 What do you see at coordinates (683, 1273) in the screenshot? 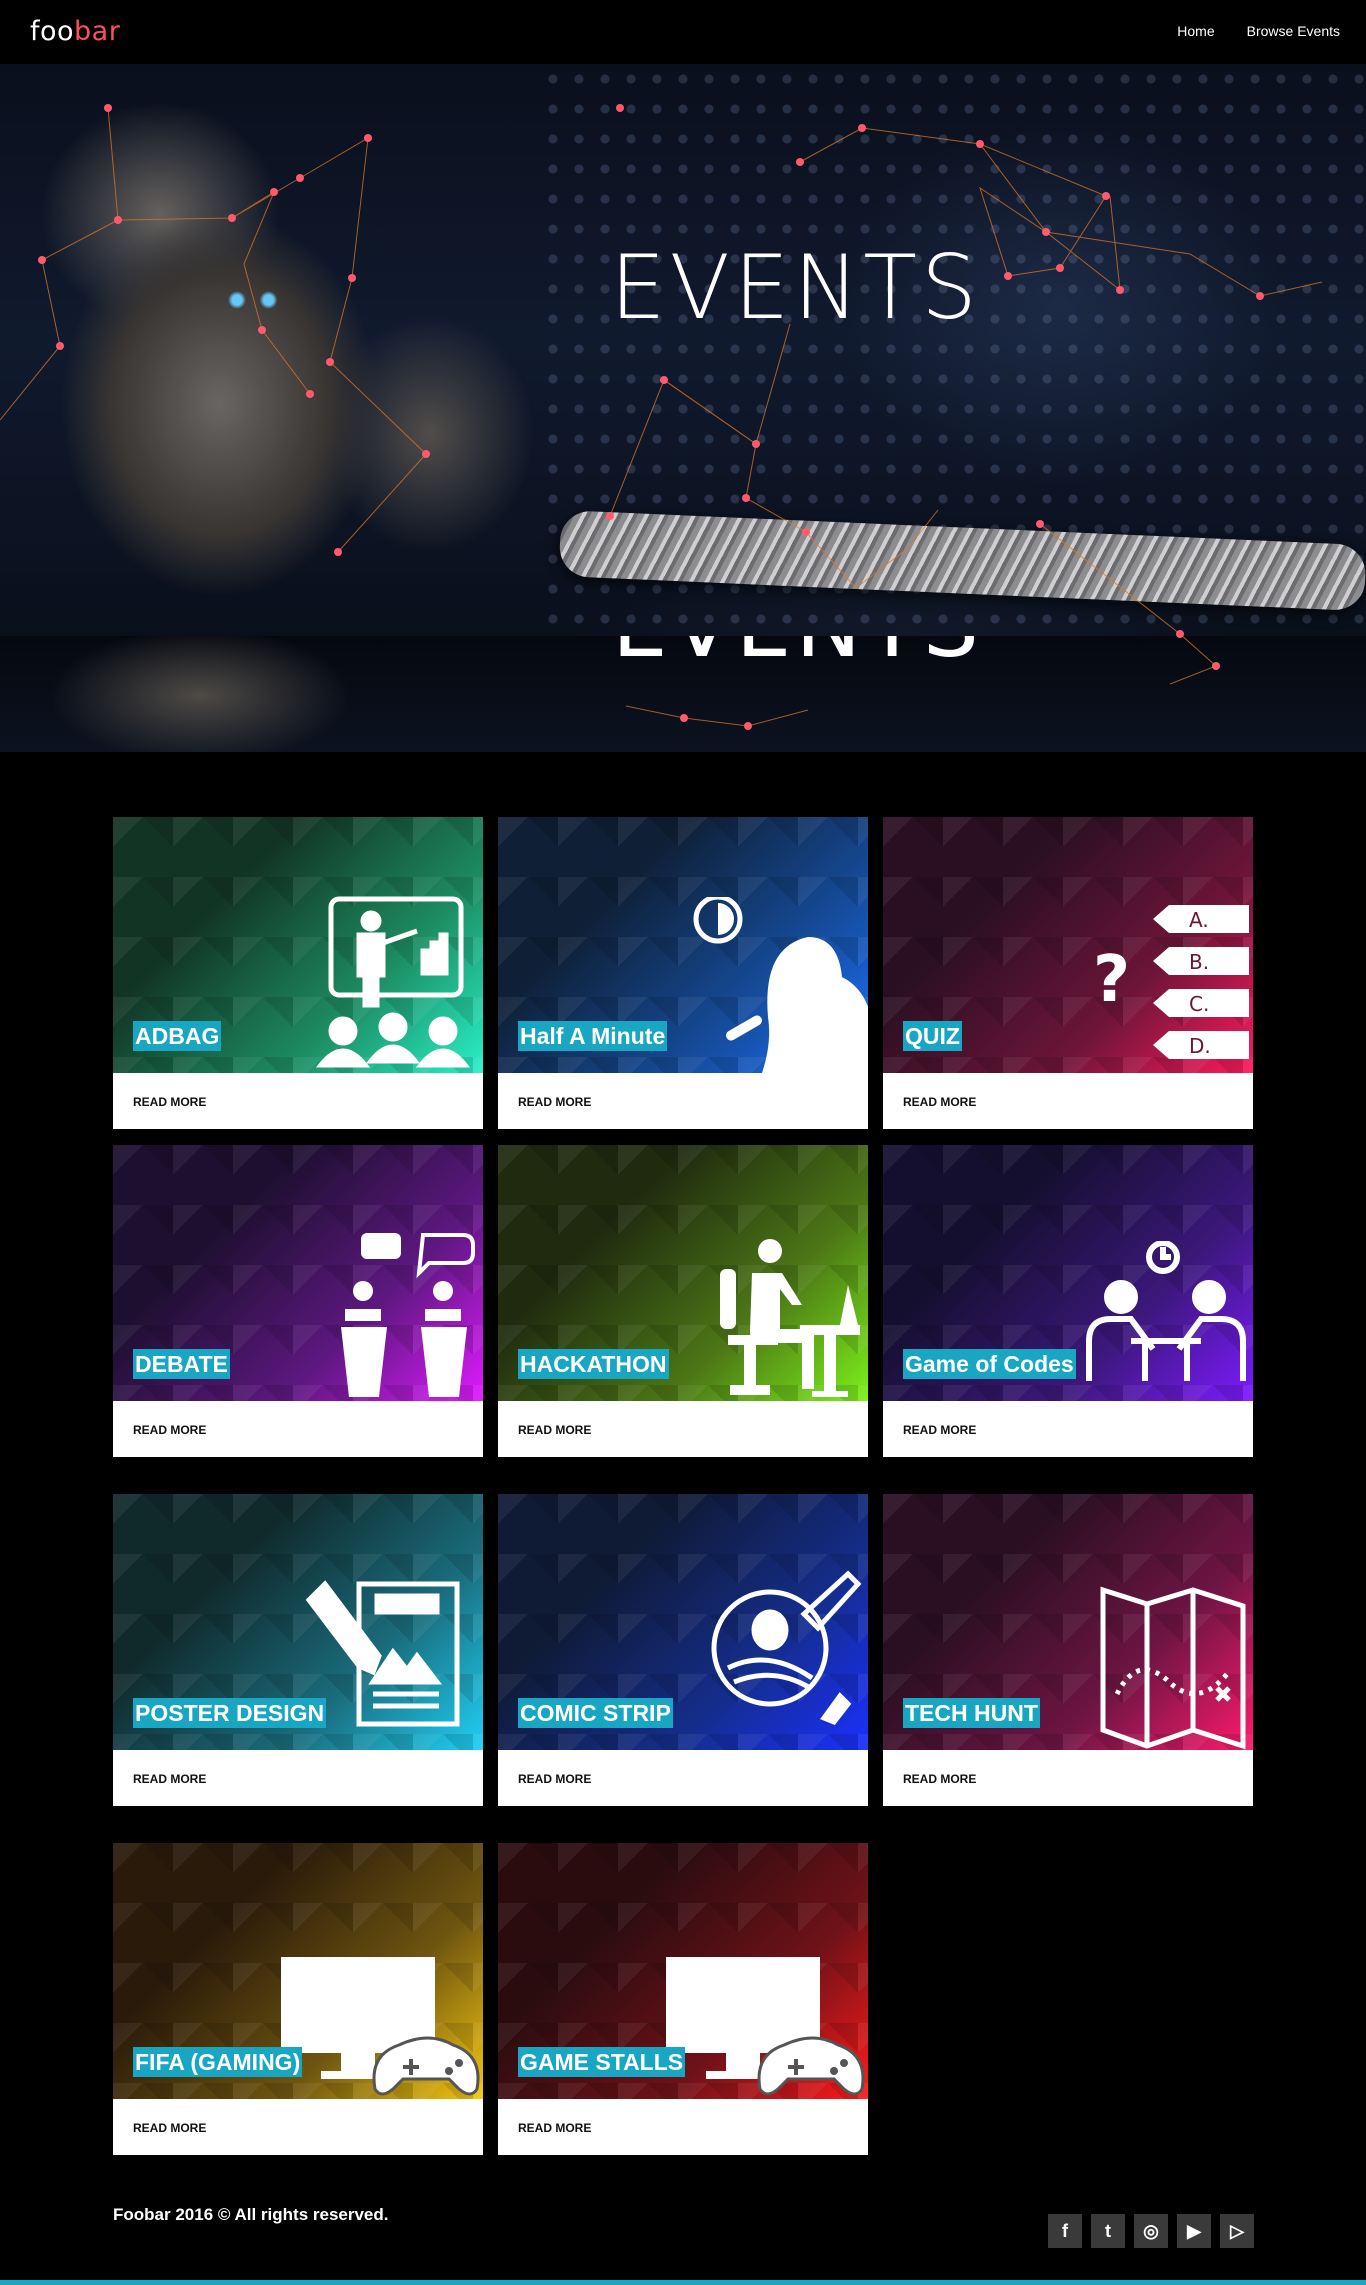
I see `event-card-image: HACKATHON` at bounding box center [683, 1273].